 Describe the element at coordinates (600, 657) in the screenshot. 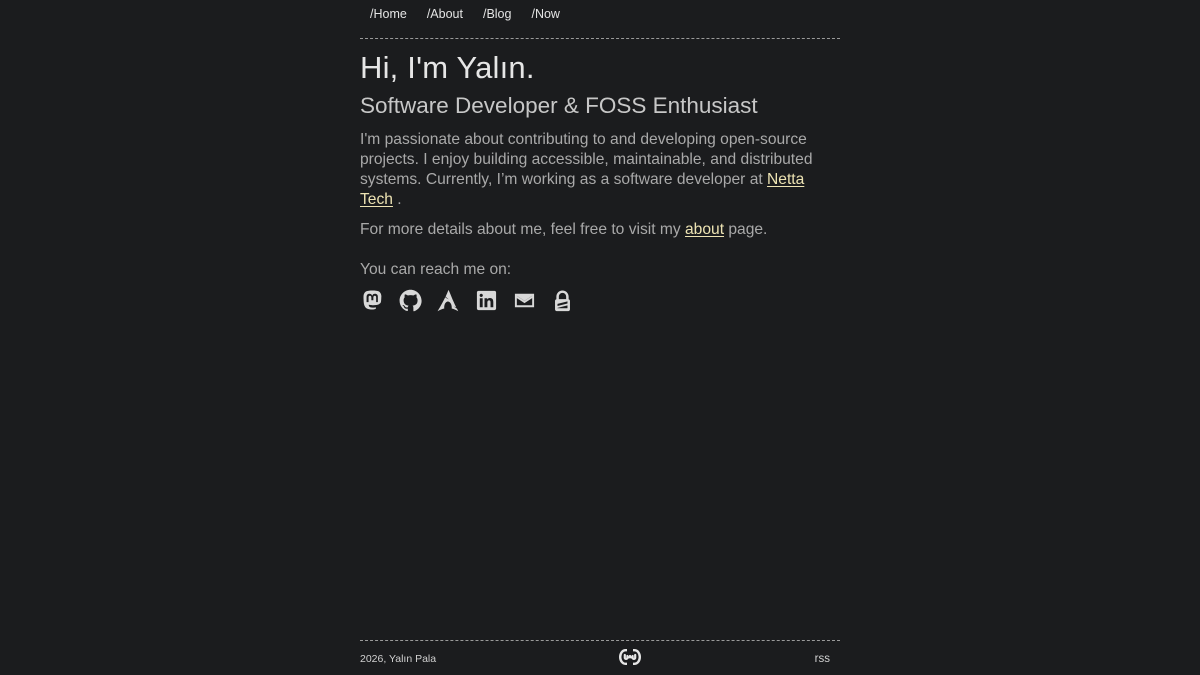

I see `page-footer: 2026, Yalın Pala rss` at that location.